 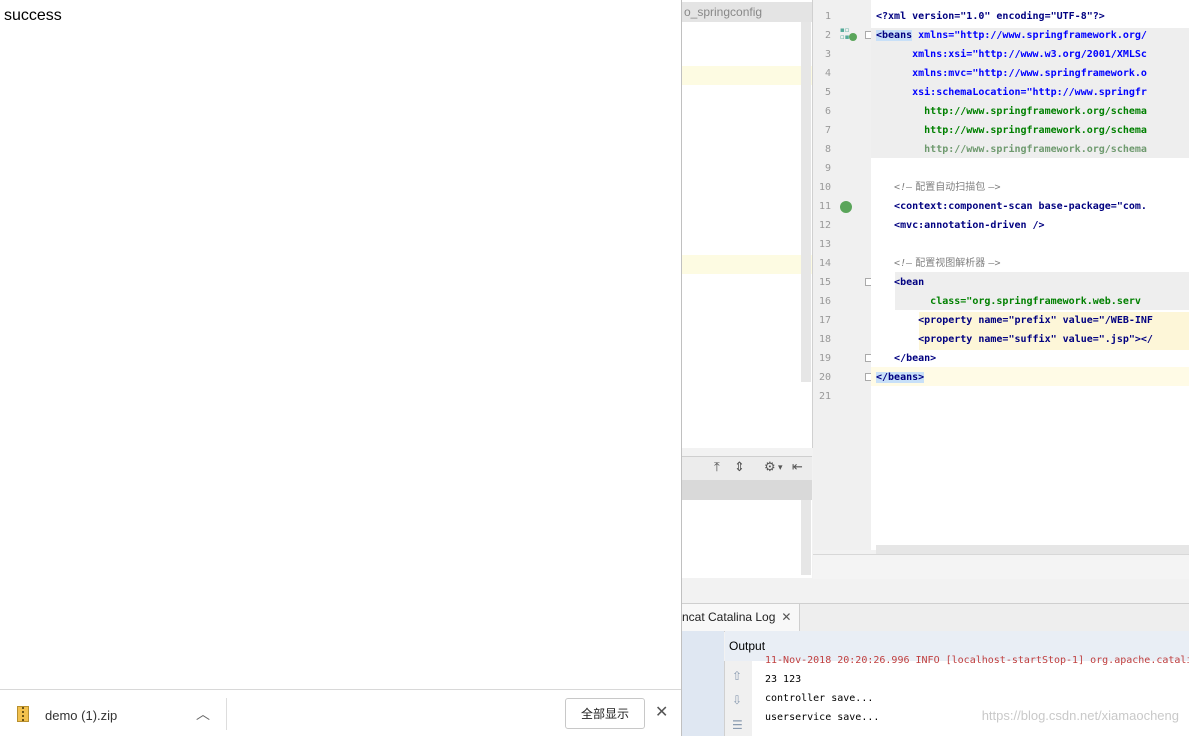 What do you see at coordinates (824, 339) in the screenshot?
I see `line-number: 18` at bounding box center [824, 339].